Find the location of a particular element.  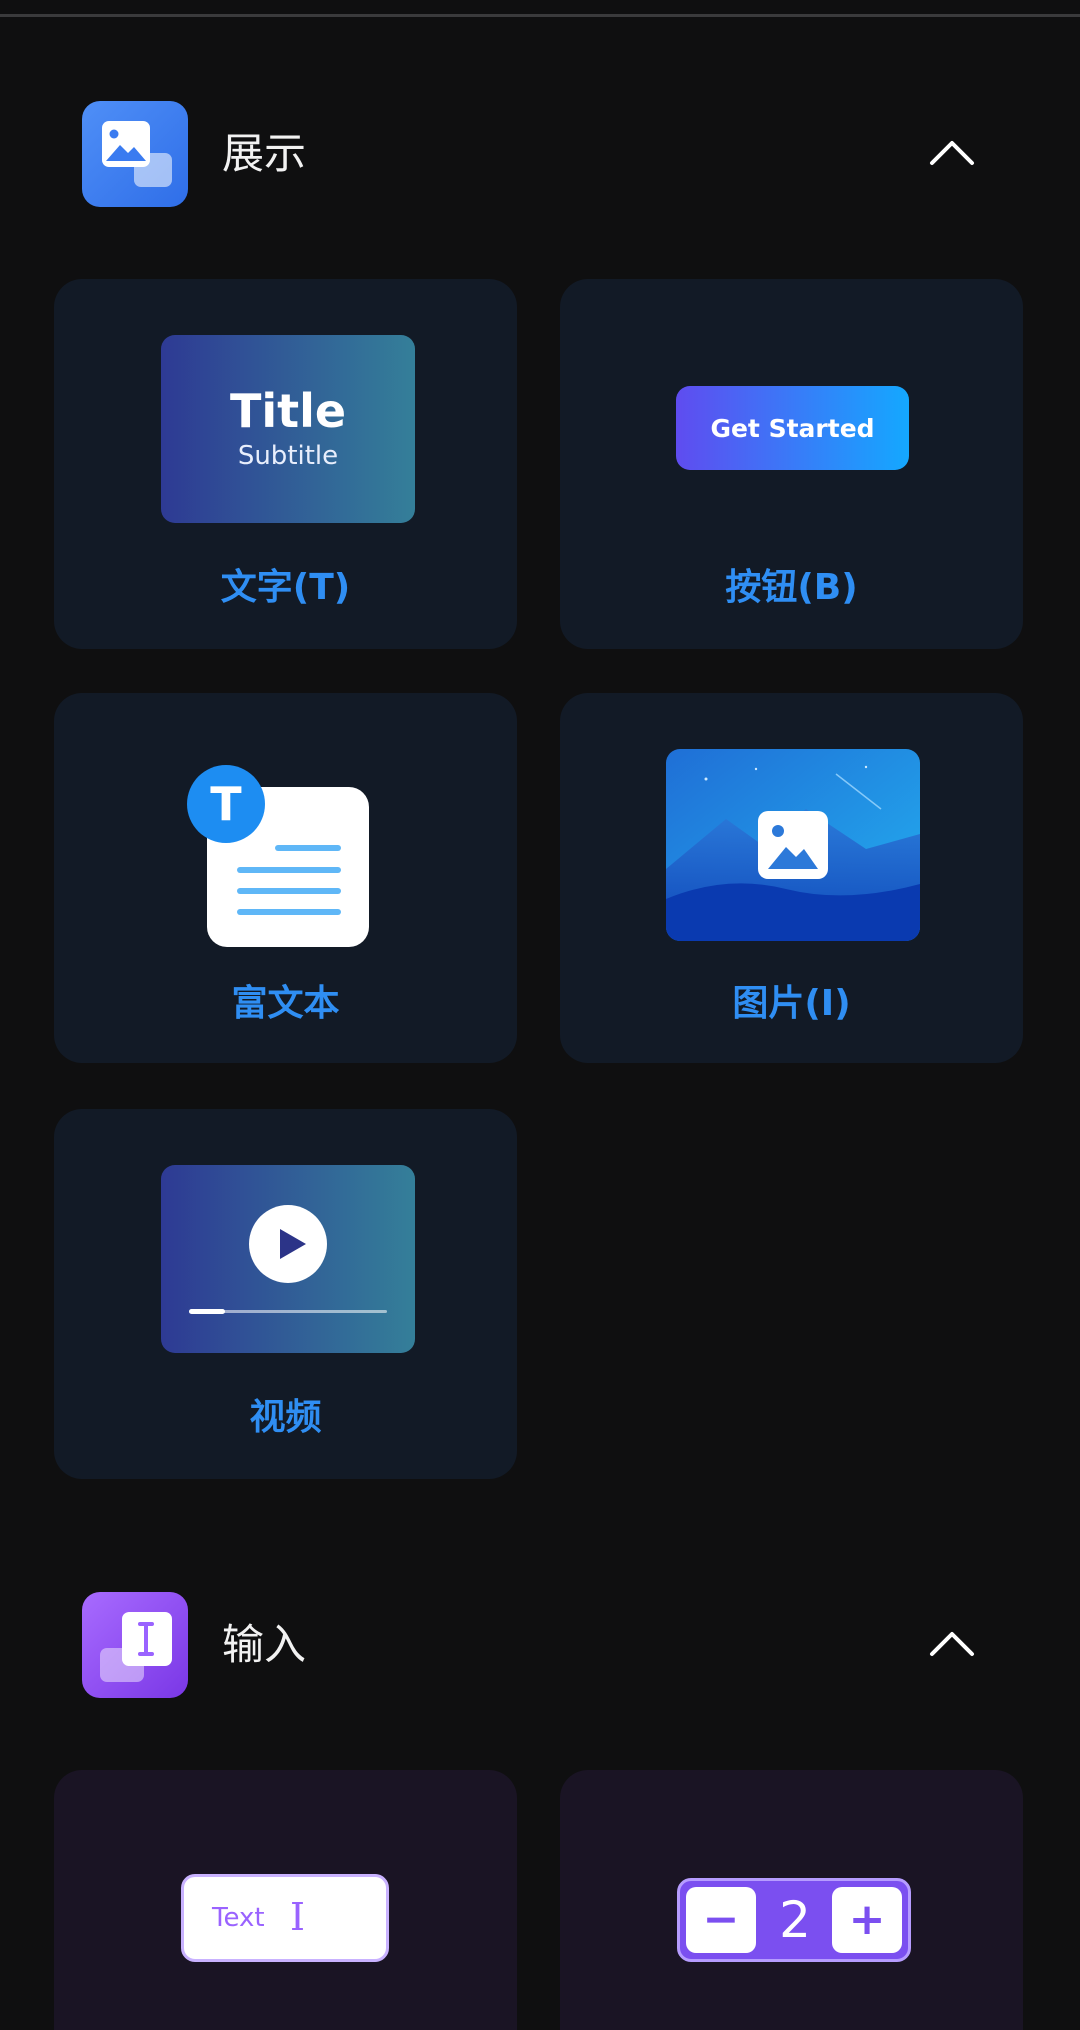

plus-icon: + is located at coordinates (867, 1920).